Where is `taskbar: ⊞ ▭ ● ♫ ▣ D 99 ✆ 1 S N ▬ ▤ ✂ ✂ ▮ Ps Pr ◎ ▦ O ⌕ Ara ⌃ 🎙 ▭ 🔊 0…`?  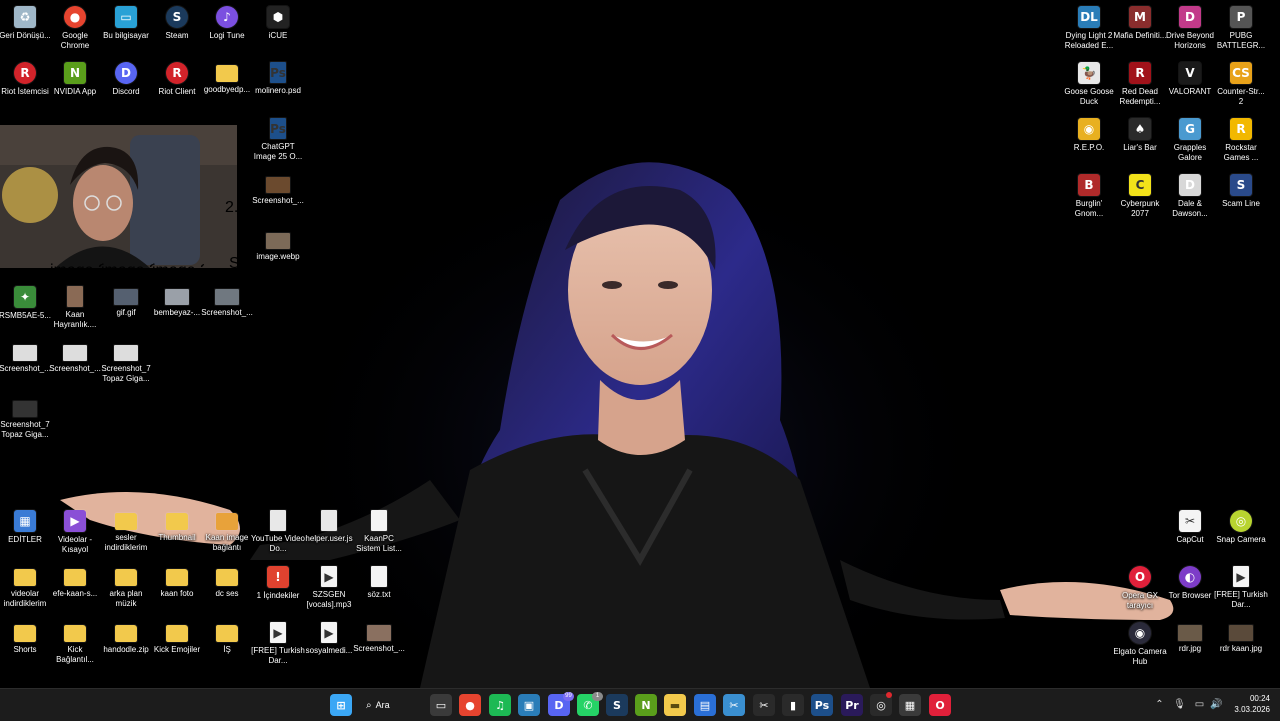 taskbar: ⊞ ▭ ● ♫ ▣ D 99 ✆ 1 S N ▬ ▤ ✂ ✂ ▮ Ps Pr ◎ ▦ O ⌕ Ara ⌃ 🎙 ▭ 🔊 0… is located at coordinates (640, 704).